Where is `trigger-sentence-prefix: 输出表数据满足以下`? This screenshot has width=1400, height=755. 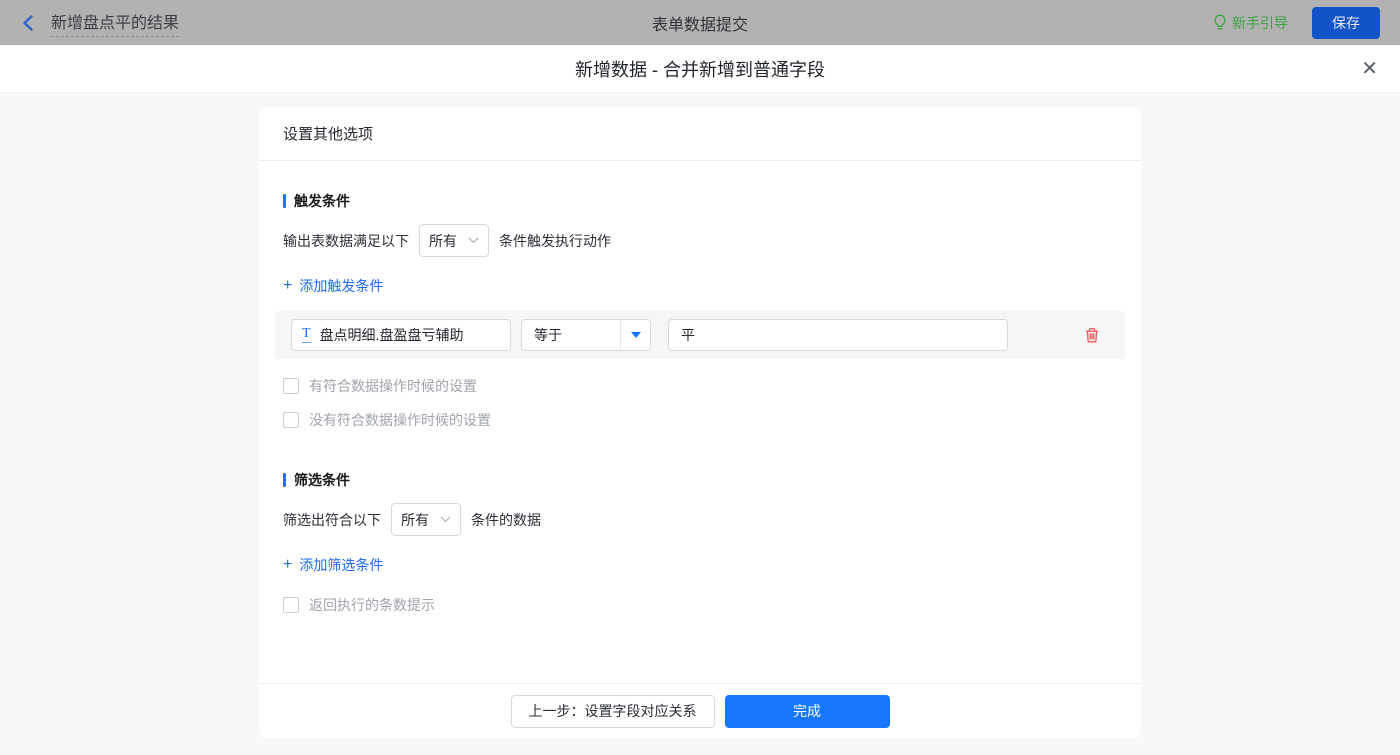 trigger-sentence-prefix: 输出表数据满足以下 is located at coordinates (346, 240).